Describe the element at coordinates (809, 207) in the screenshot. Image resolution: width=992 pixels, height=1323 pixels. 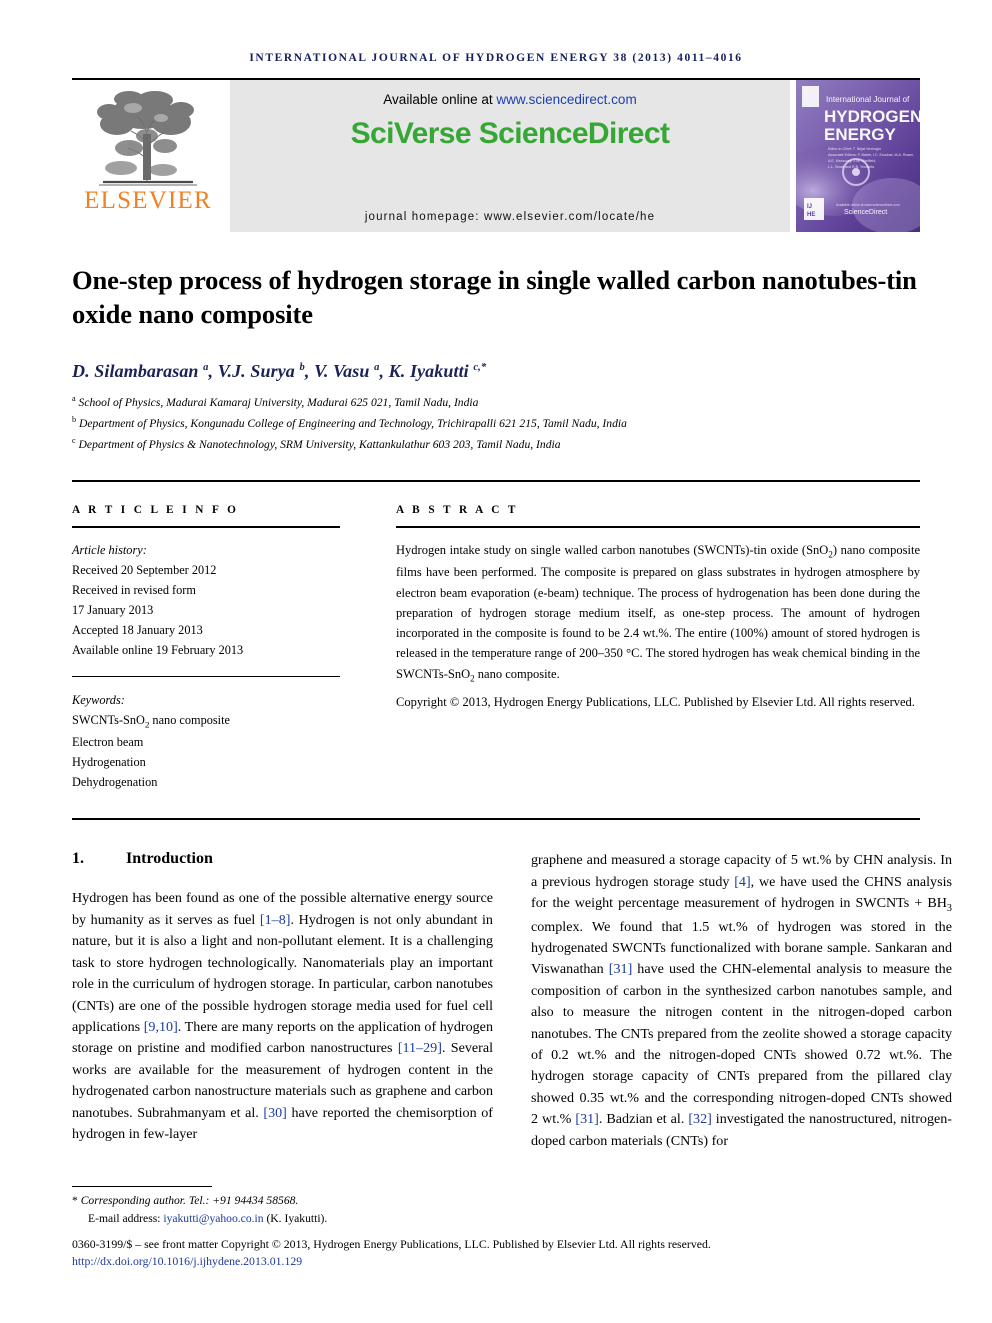
I see `svg-text: IJ` at that location.